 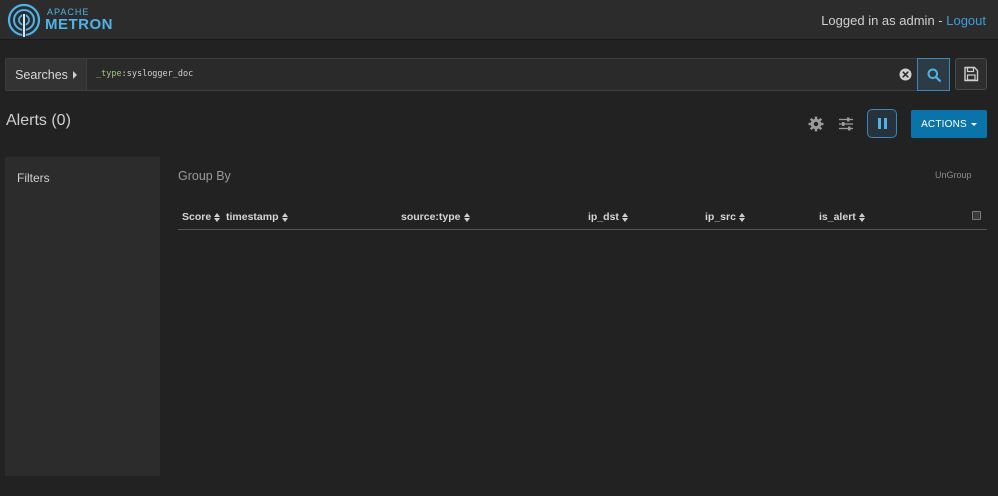 What do you see at coordinates (252, 217) in the screenshot?
I see `column-label: timestamp` at bounding box center [252, 217].